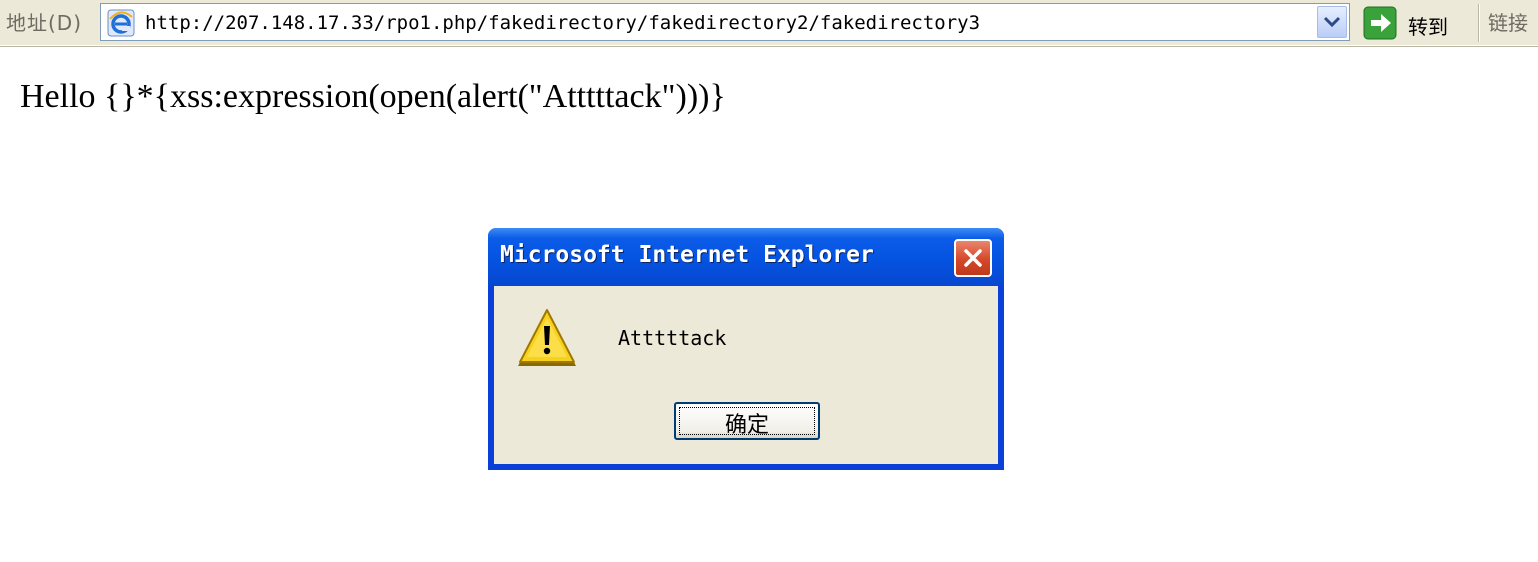 This screenshot has width=1538, height=562. Describe the element at coordinates (746, 424) in the screenshot. I see `ok-button-label: 确定` at that location.